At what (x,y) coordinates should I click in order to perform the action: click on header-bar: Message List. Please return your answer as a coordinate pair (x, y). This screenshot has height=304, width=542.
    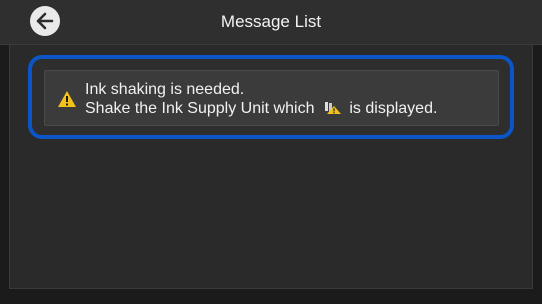
    Looking at the image, I should click on (271, 22).